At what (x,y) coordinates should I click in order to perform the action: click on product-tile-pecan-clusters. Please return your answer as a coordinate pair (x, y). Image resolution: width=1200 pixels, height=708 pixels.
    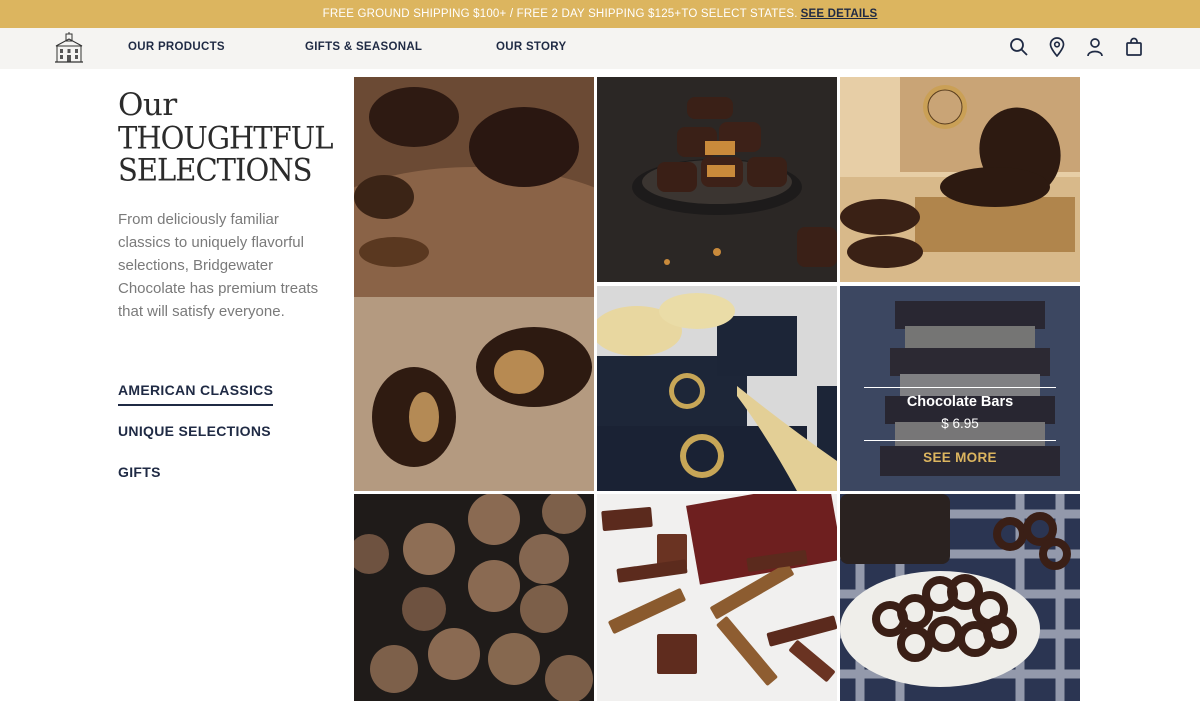
    Looking at the image, I should click on (474, 284).